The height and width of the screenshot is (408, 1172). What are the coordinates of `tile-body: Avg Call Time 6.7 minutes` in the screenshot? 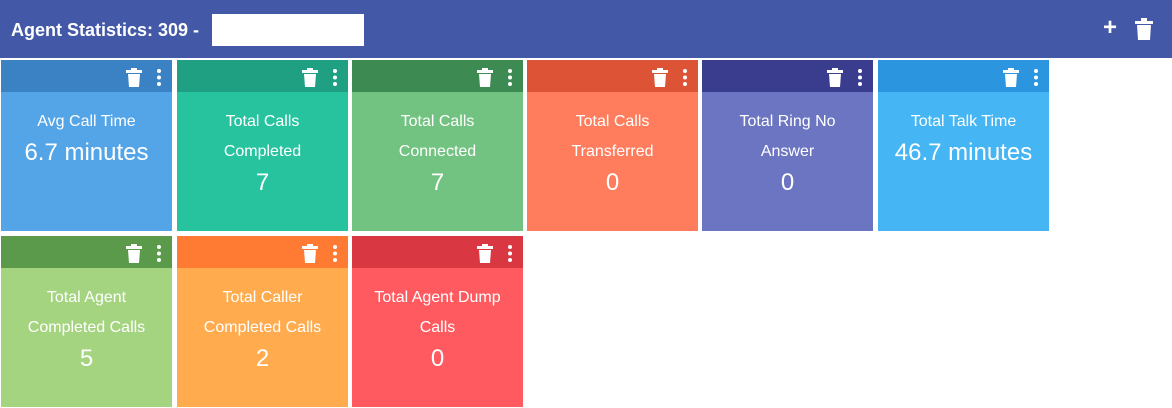 It's located at (86, 161).